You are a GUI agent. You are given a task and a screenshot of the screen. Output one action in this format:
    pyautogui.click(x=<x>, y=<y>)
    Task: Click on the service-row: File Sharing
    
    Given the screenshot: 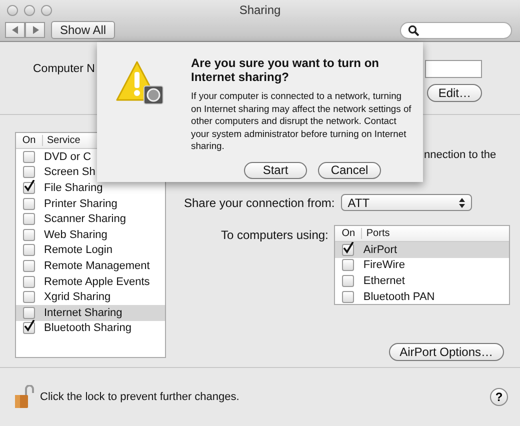 What is the action you would take?
    pyautogui.click(x=90, y=188)
    